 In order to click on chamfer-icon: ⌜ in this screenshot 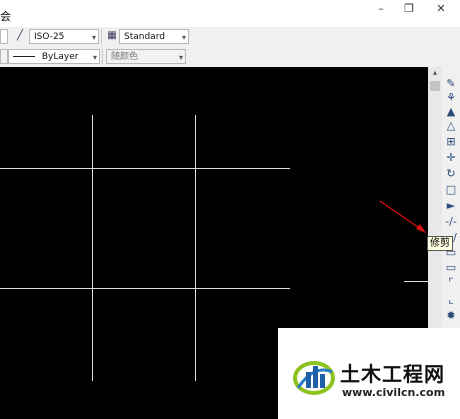, I will do `click(451, 282)`.